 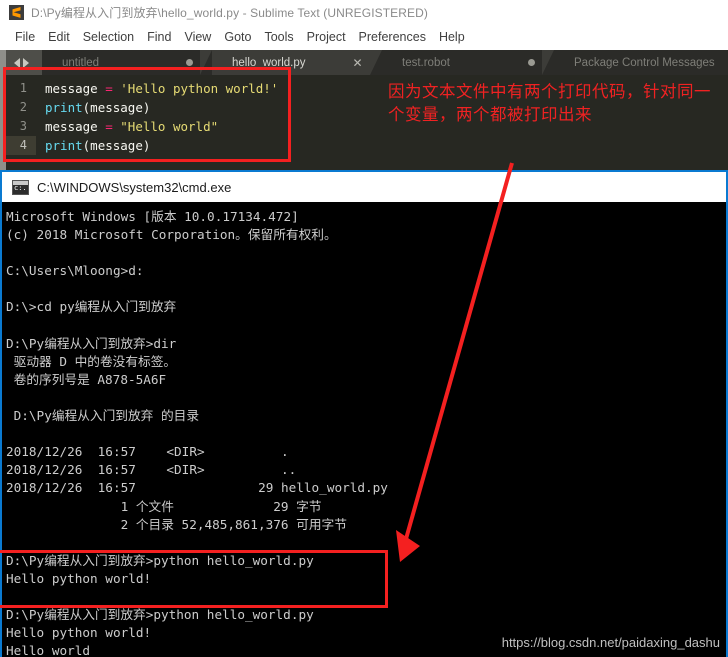 What do you see at coordinates (152, 216) in the screenshot?
I see `console-line: Microsoft Windows [版本 10.0.17134.472]` at bounding box center [152, 216].